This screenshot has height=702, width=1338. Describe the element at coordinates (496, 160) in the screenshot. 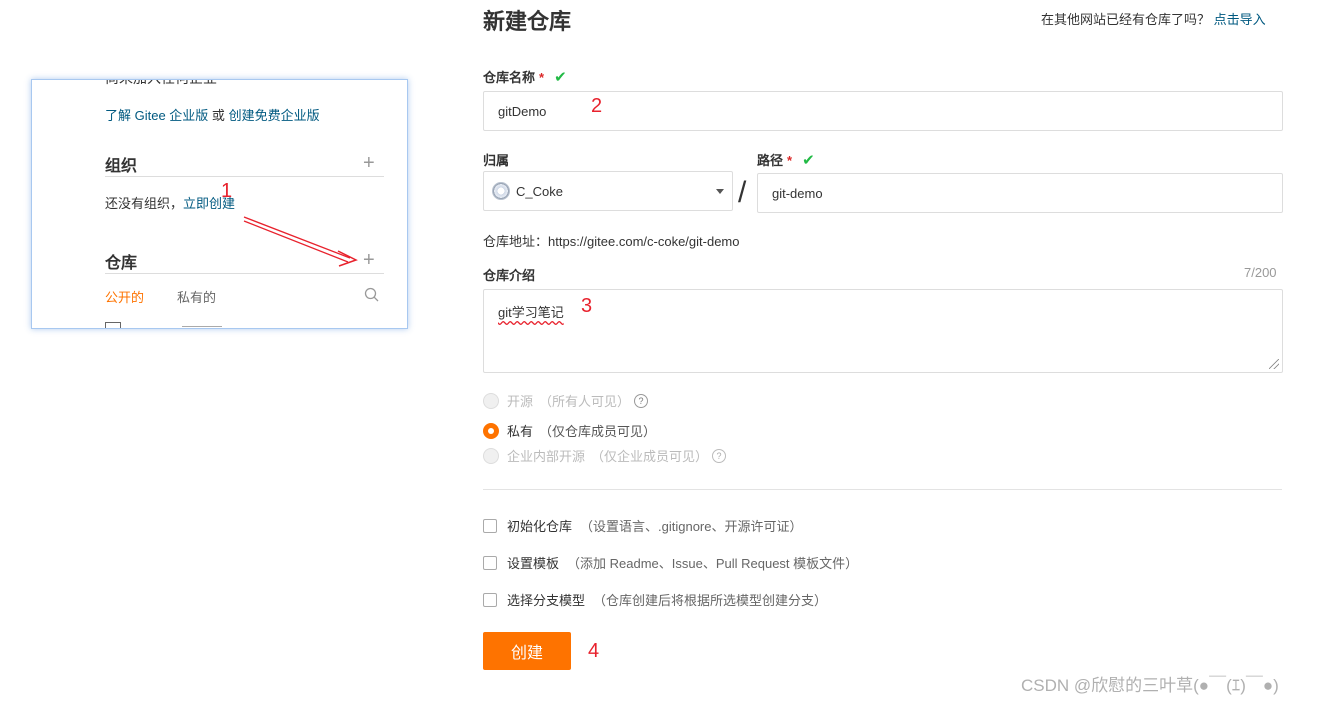

I see `owner-label: 归属` at that location.